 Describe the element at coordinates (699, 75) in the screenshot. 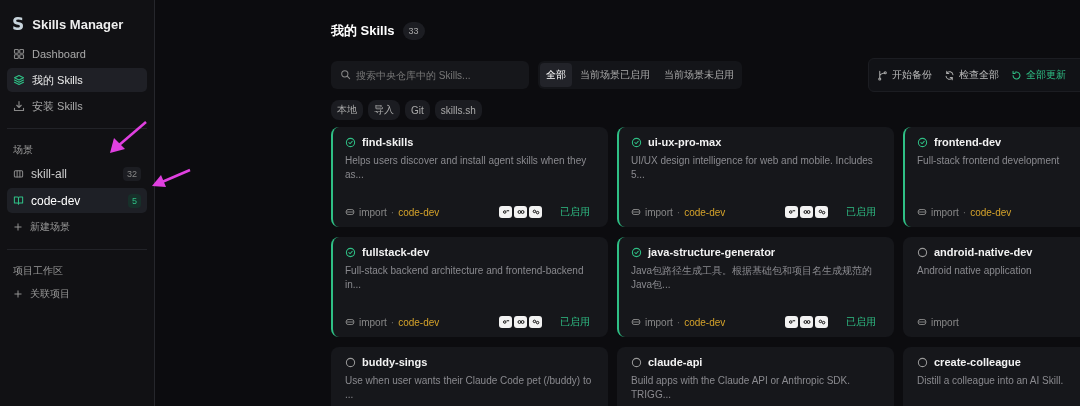

I see `filter-tab: 当前场景未启用` at that location.